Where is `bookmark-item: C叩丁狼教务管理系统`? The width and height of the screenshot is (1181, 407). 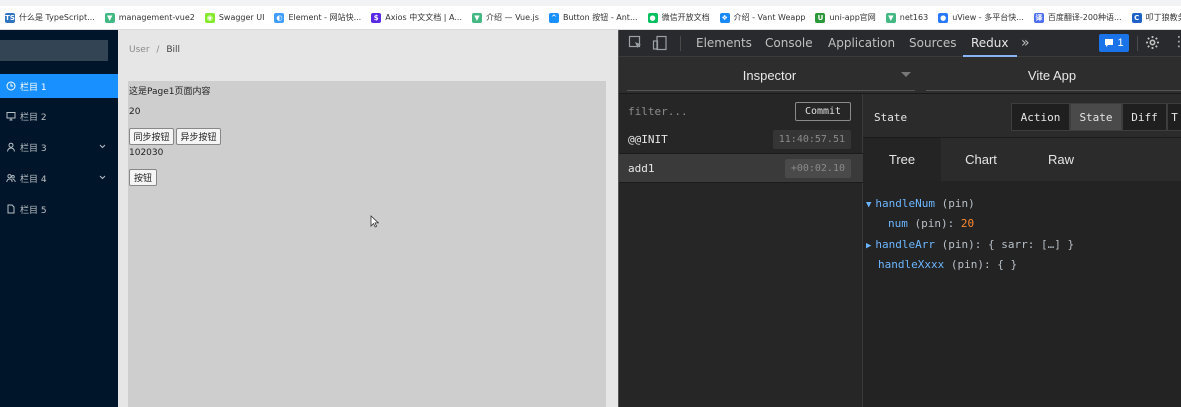
bookmark-item: C叩丁狼教务管理系统 is located at coordinates (1156, 17).